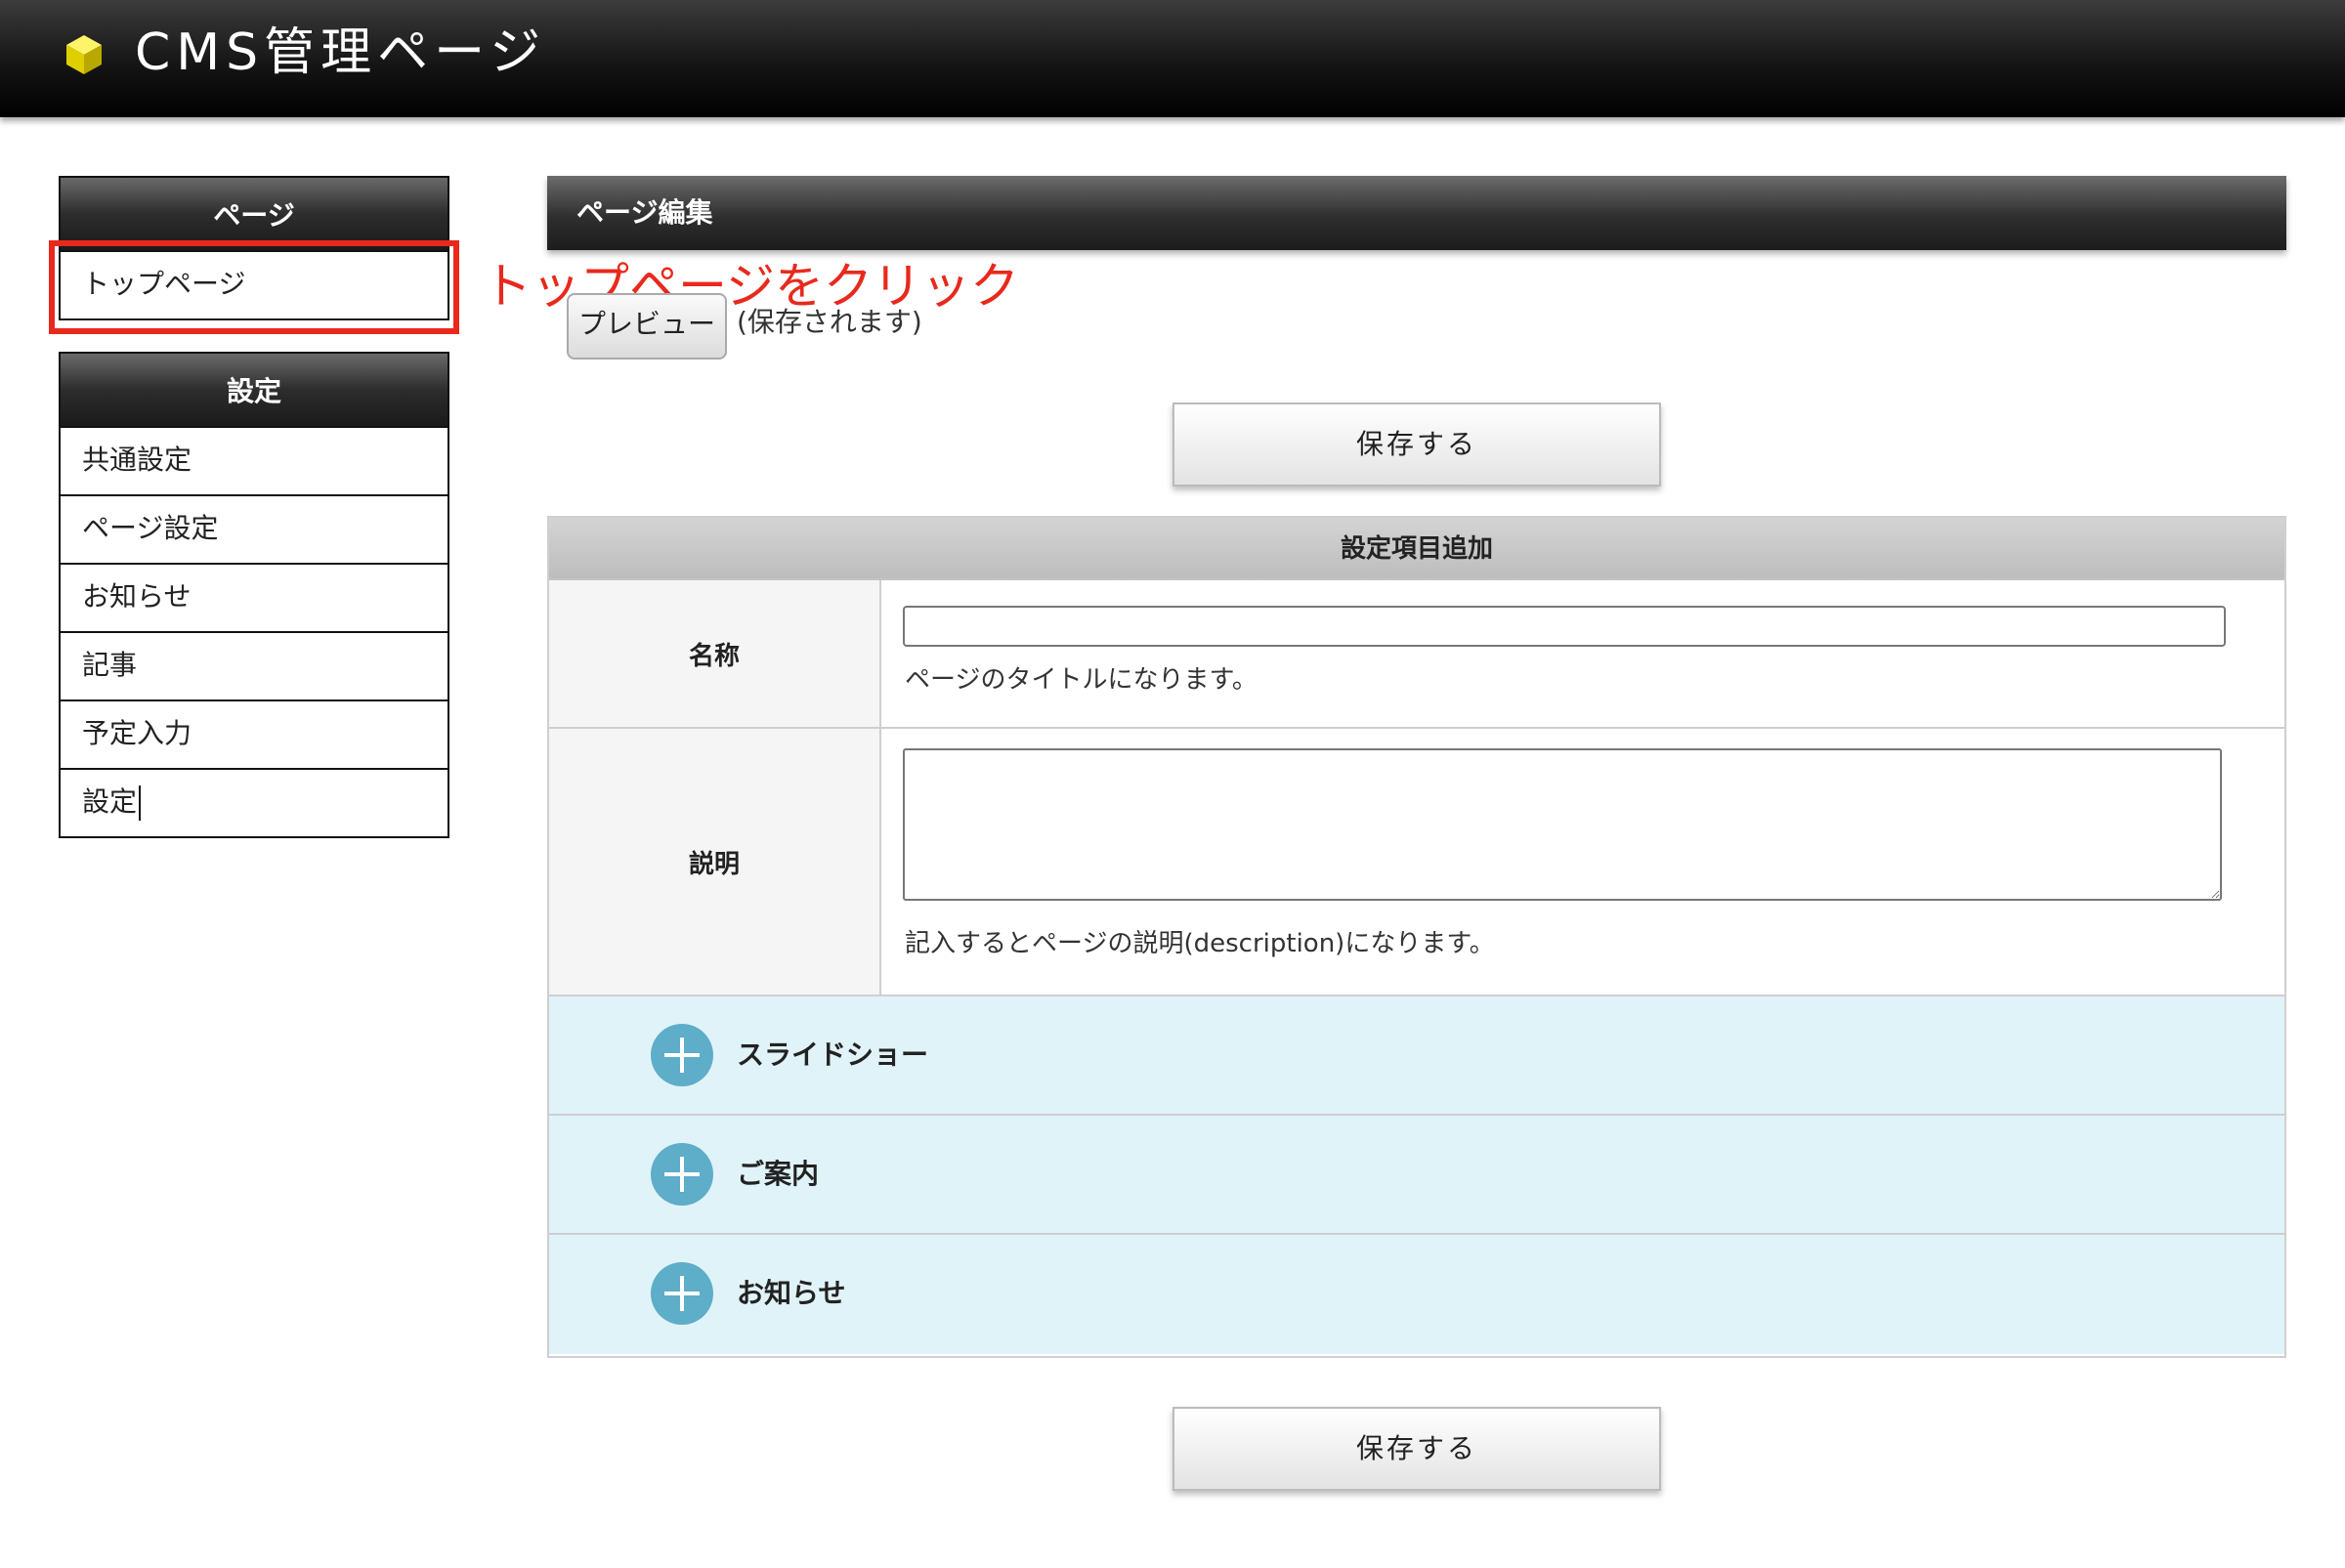 Image resolution: width=2345 pixels, height=1568 pixels. What do you see at coordinates (254, 599) in the screenshot?
I see `sidebar-item-news: お知らせ` at bounding box center [254, 599].